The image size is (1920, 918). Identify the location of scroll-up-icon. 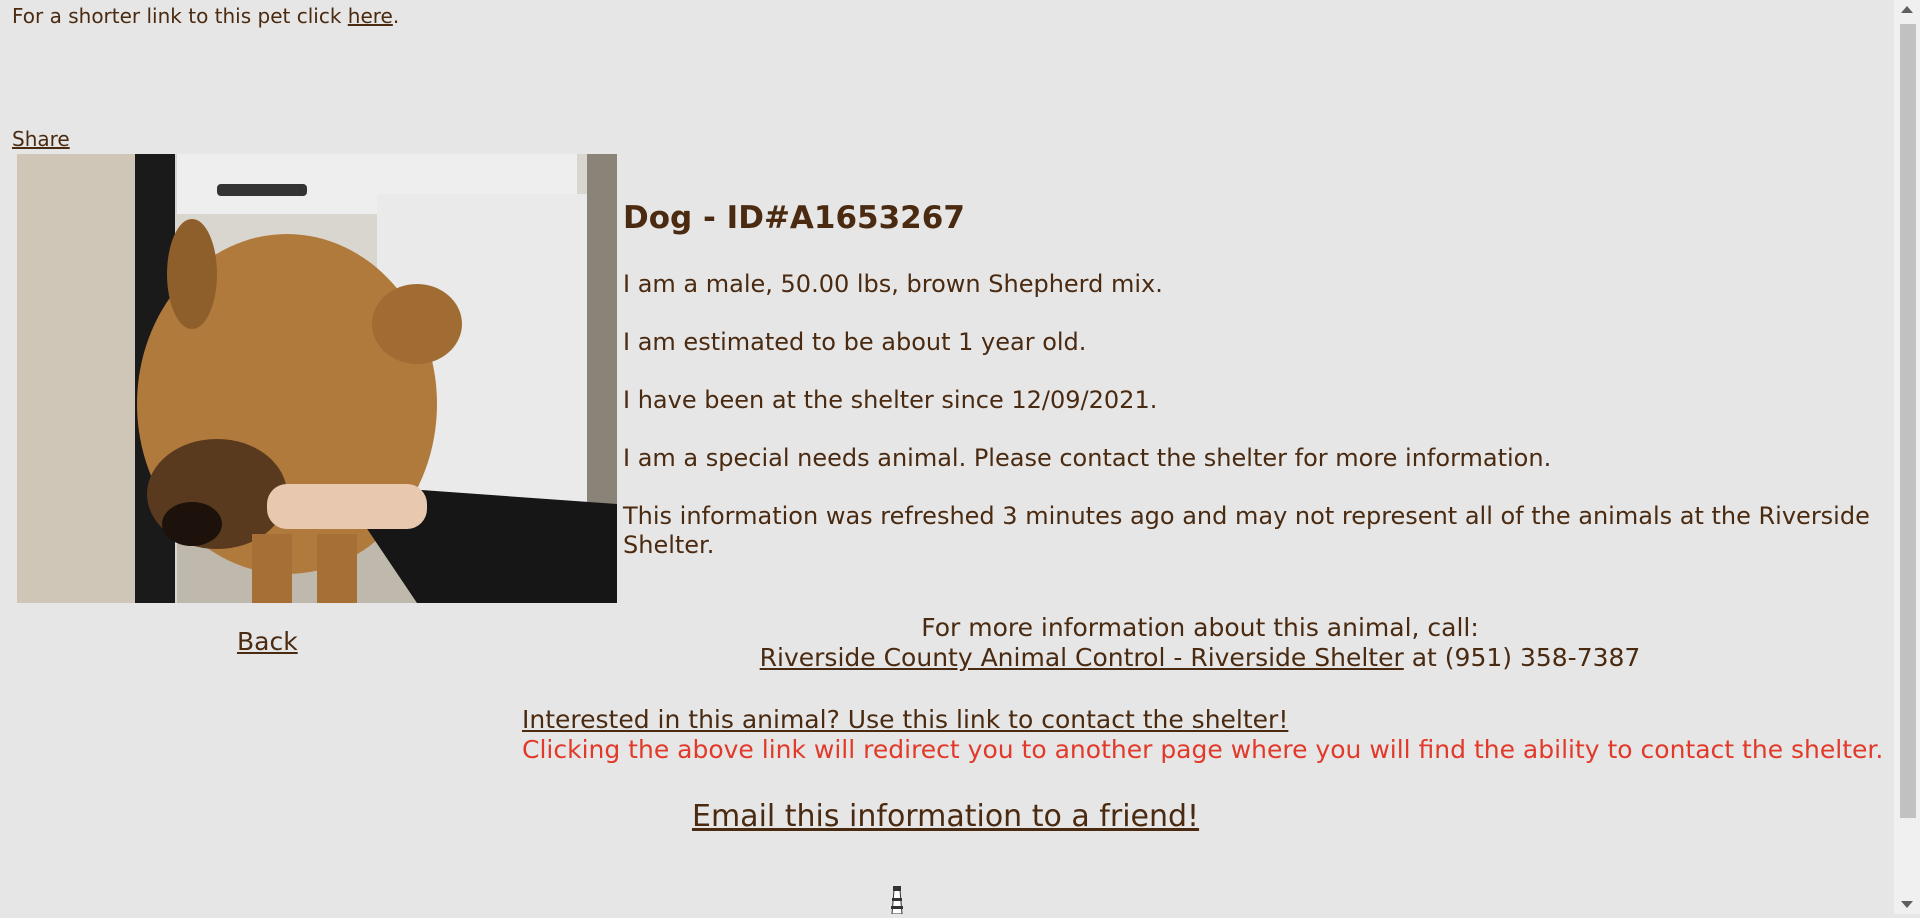
(1907, 9).